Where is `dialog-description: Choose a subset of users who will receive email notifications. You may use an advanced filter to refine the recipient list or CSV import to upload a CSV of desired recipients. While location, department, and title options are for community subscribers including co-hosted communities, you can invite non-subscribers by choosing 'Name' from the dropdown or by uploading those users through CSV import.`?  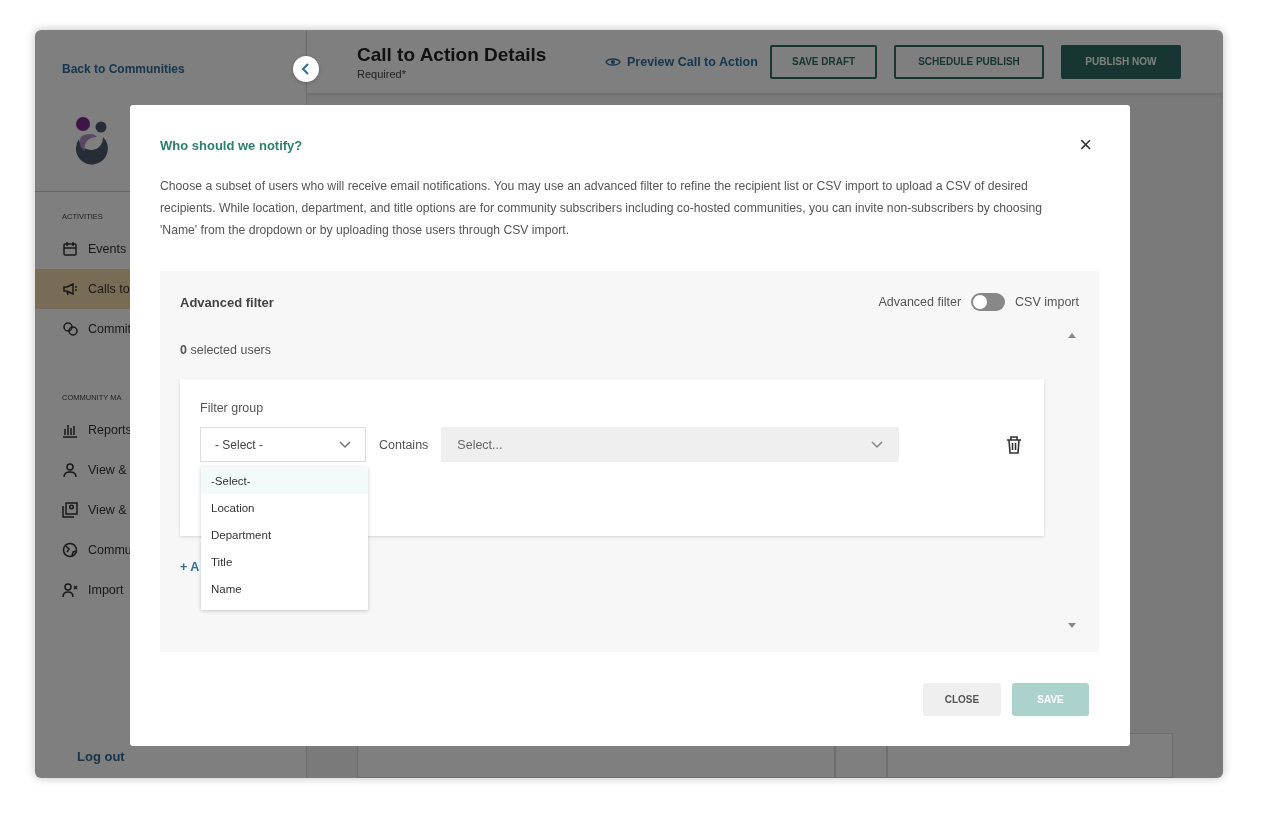
dialog-description: Choose a subset of users who will receive email notifications. You may use an advanced filter to refine the recipient list or CSV import to upload a CSV of desired recipients. While location, department, and title options are for community subscribers including co-hosted communities, you can invite non-subscribers by choosing 'Name' from the dropdown or by uploading those users through CSV import. is located at coordinates (601, 208).